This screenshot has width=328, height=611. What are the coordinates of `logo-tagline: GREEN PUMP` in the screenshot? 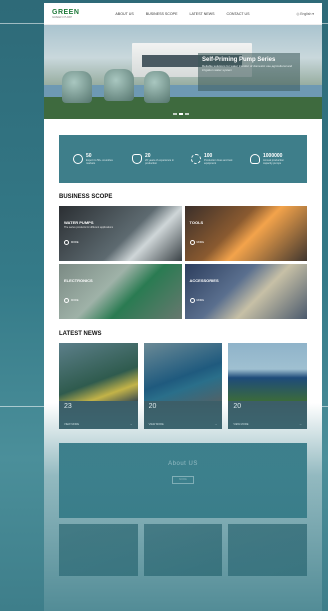 It's located at (62, 16).